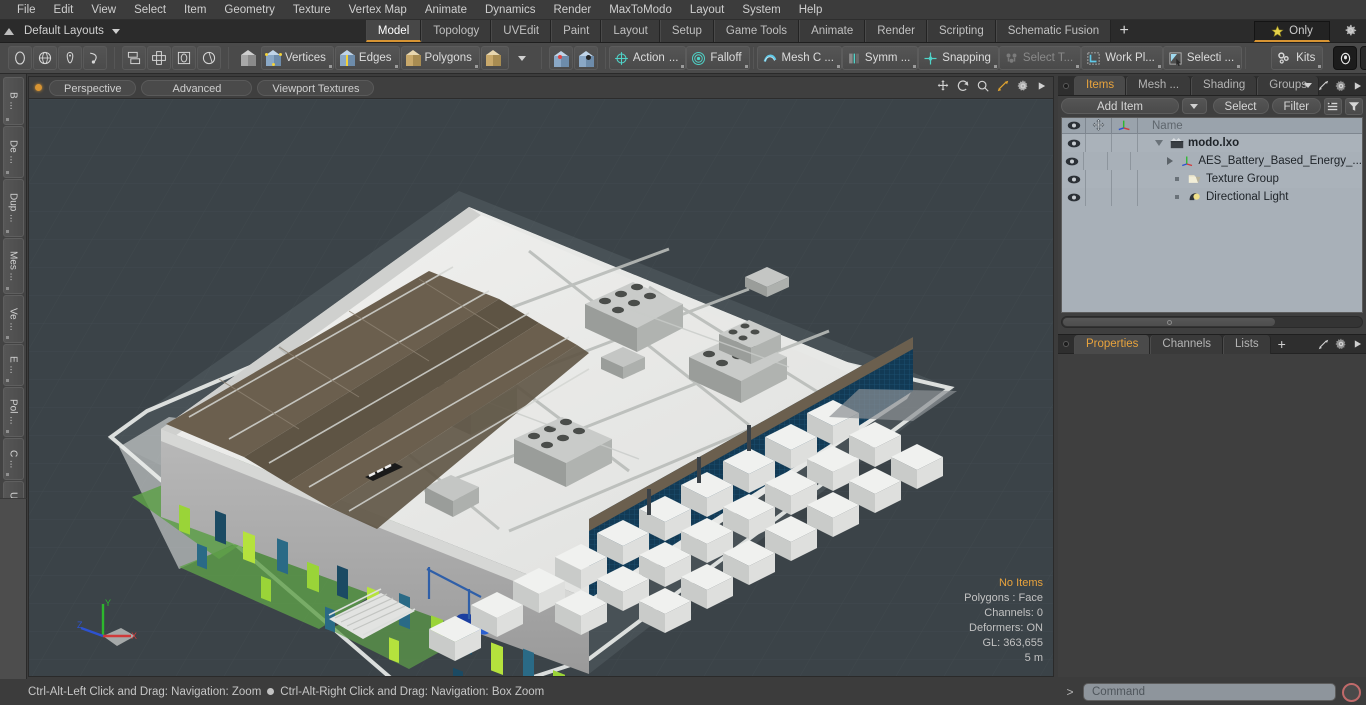 Image resolution: width=1366 pixels, height=705 pixels. I want to click on pan-icon, so click(943, 86).